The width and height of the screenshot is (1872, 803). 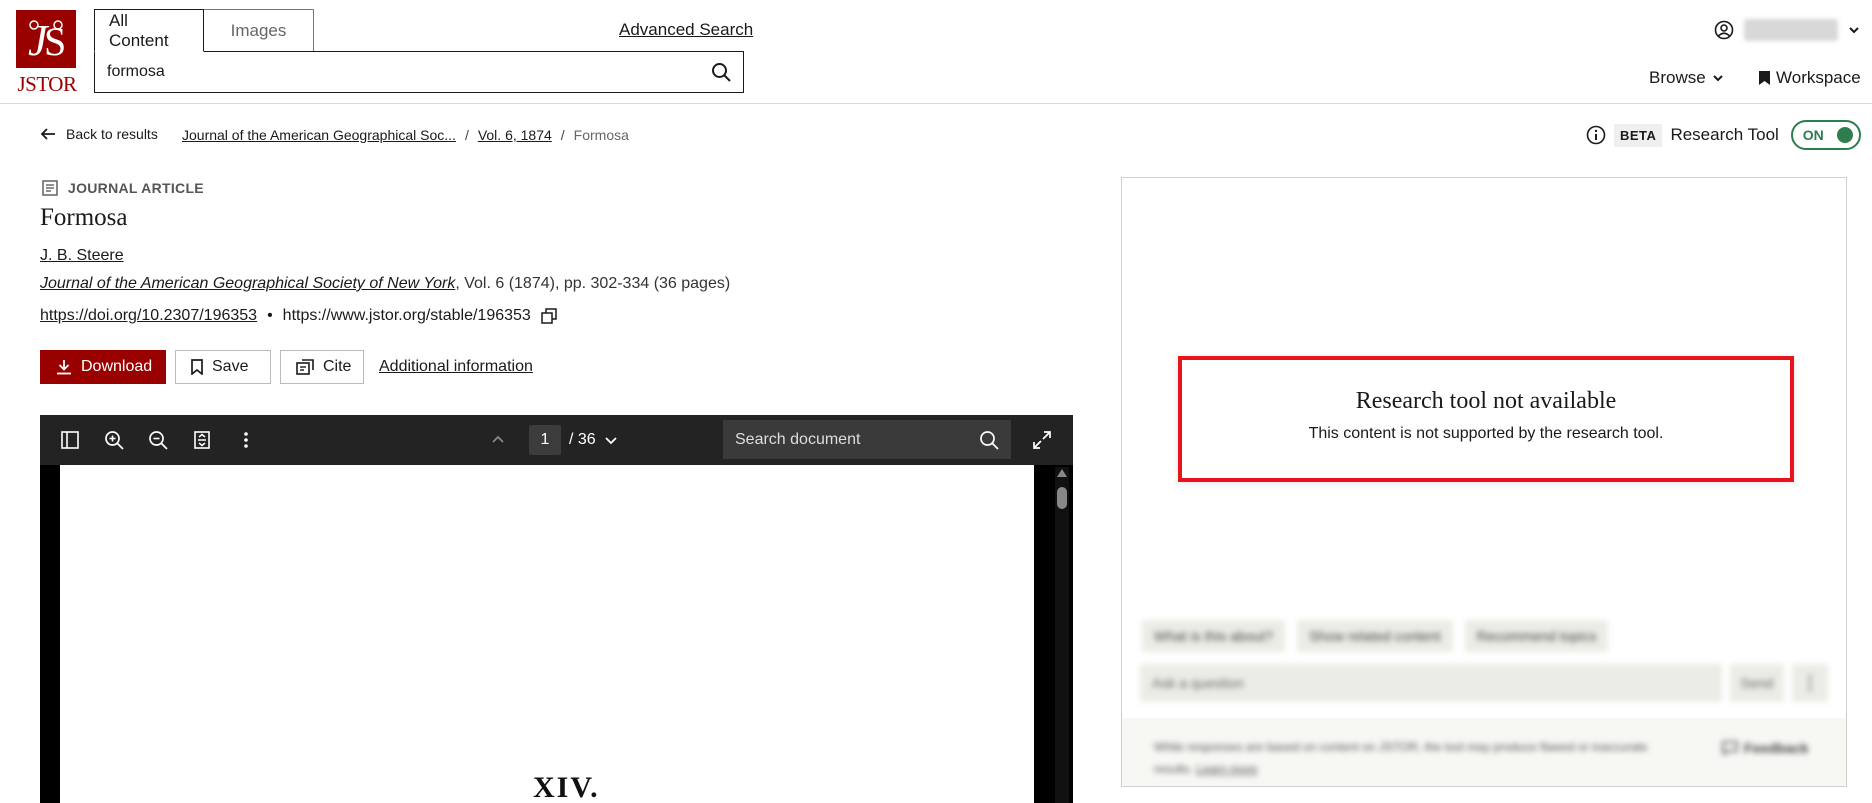 What do you see at coordinates (1062, 473) in the screenshot?
I see `scroll-up-arrow` at bounding box center [1062, 473].